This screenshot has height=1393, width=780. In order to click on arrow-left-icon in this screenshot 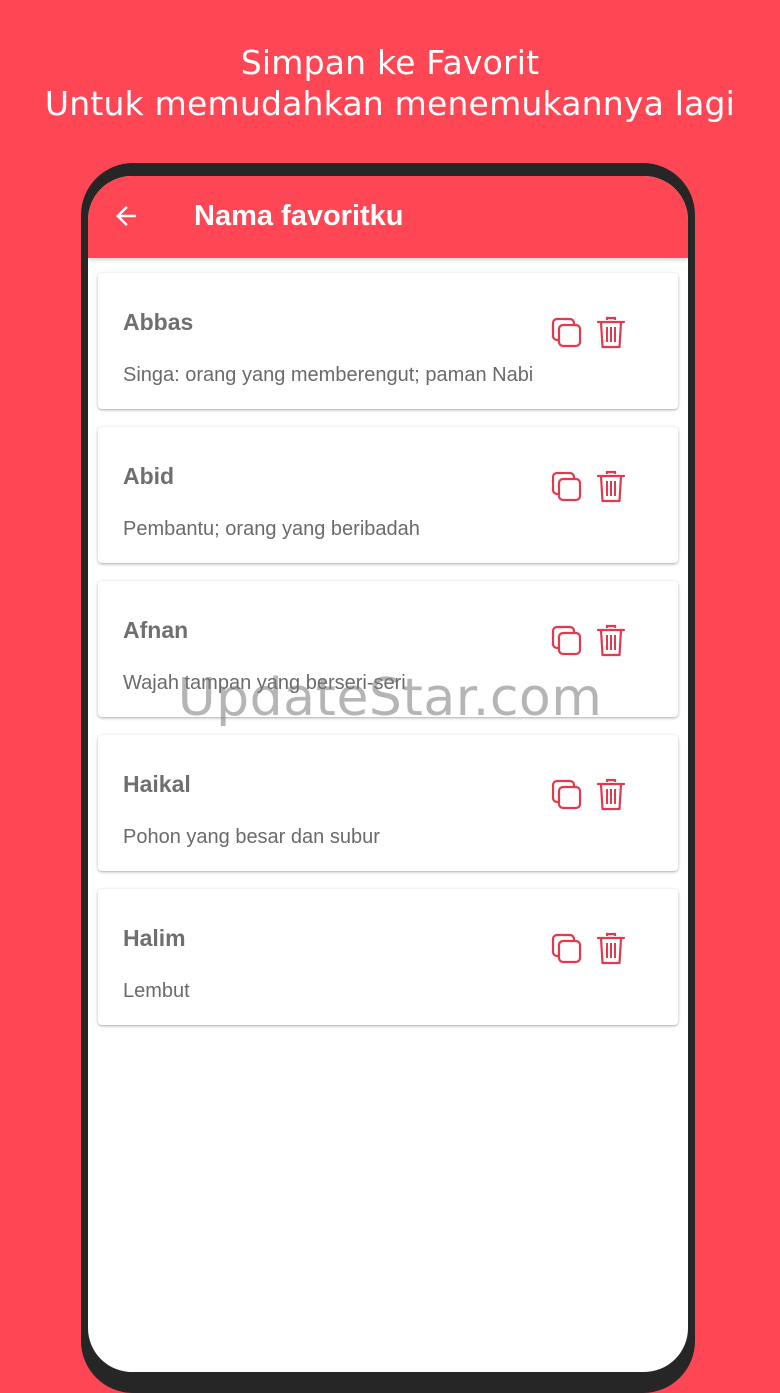, I will do `click(126, 216)`.